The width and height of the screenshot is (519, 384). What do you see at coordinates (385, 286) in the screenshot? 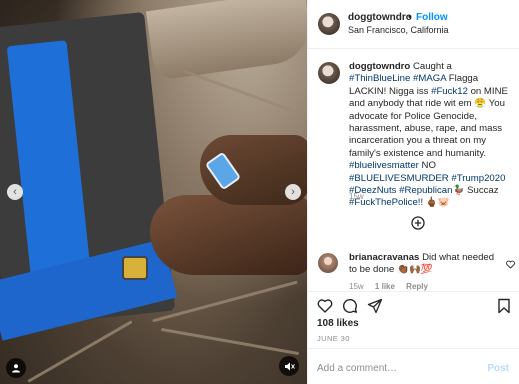
I see `comment-likes: 1 like` at bounding box center [385, 286].